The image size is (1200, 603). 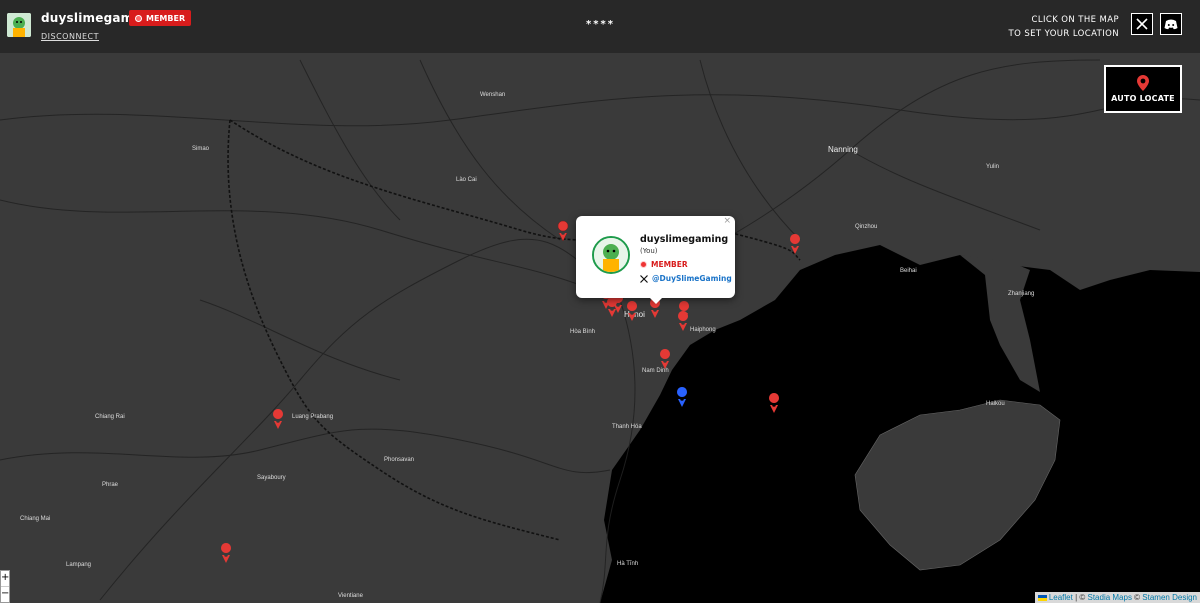 I want to click on popup-avatar-image, so click(x=611, y=255).